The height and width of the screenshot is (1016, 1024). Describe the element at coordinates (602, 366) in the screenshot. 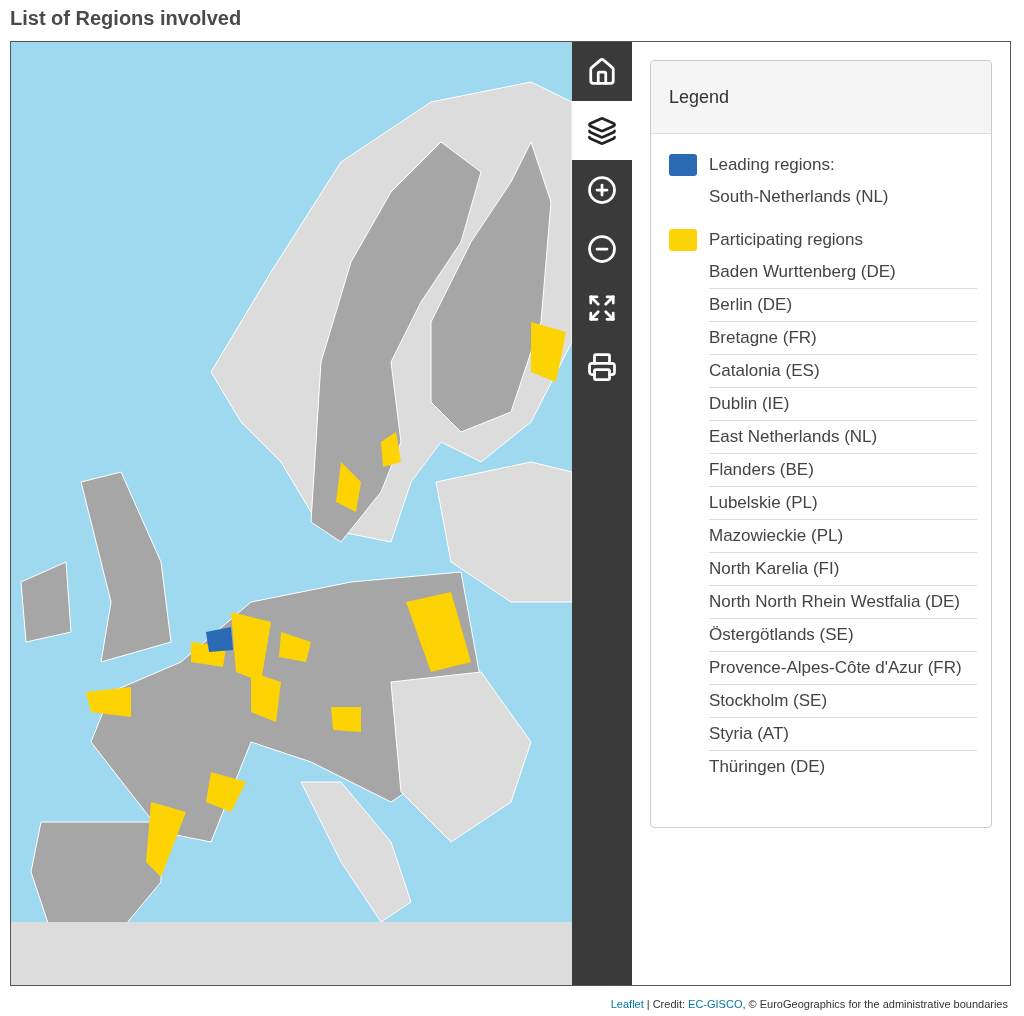

I see `printer-icon` at that location.